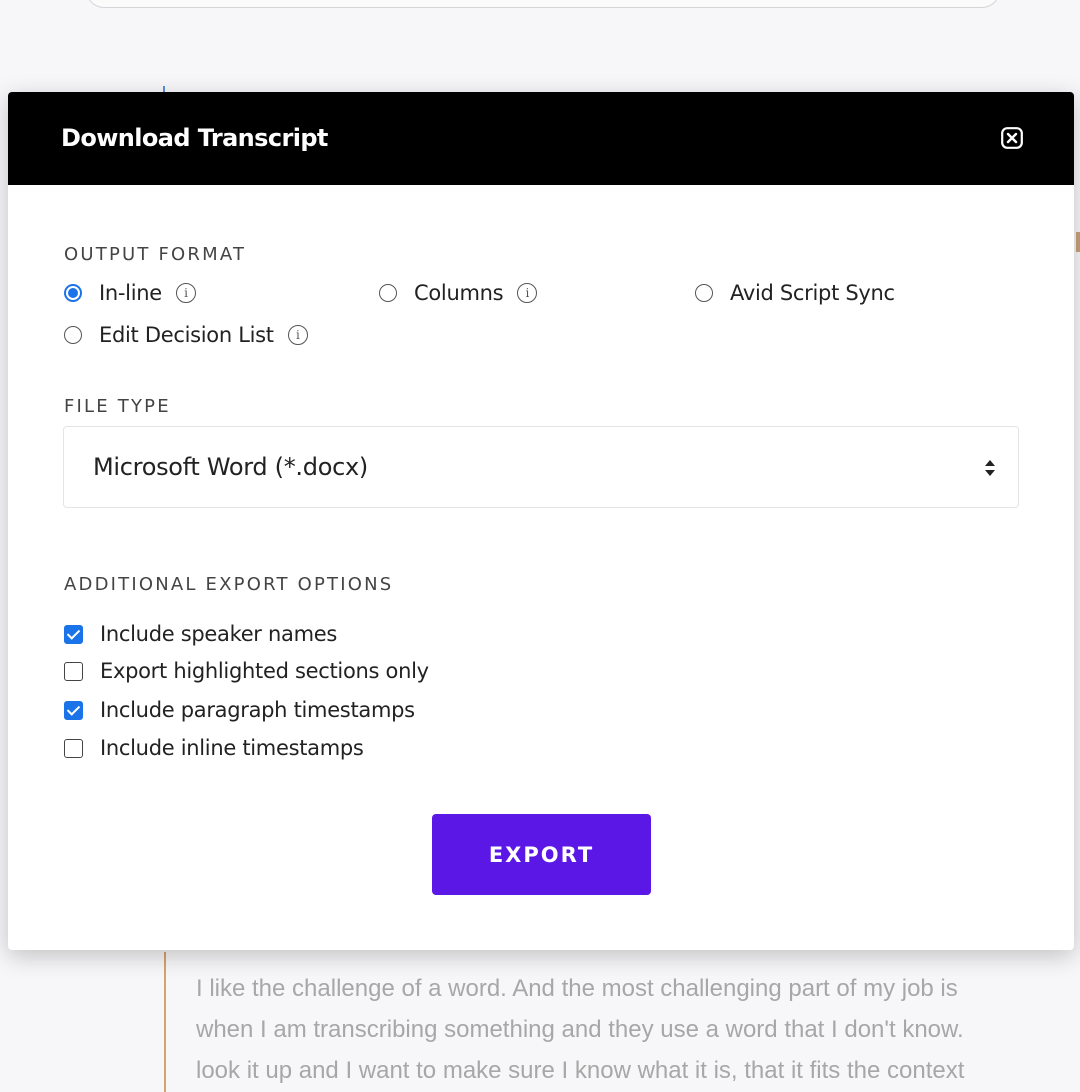 This screenshot has width=1080, height=1092. What do you see at coordinates (541, 467) in the screenshot?
I see `file-type-select: Microsoft Word (*.docx)` at bounding box center [541, 467].